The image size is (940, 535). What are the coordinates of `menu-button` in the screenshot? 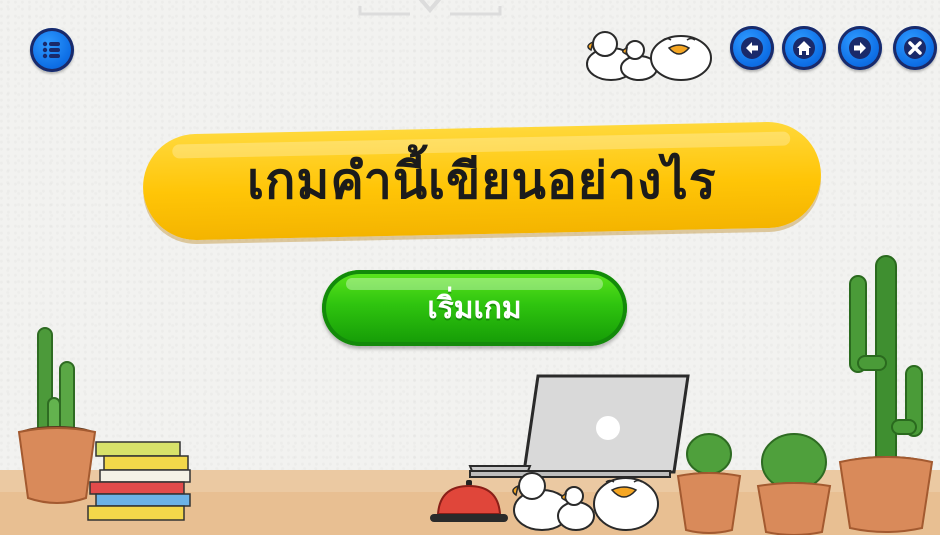 It's located at (52, 50).